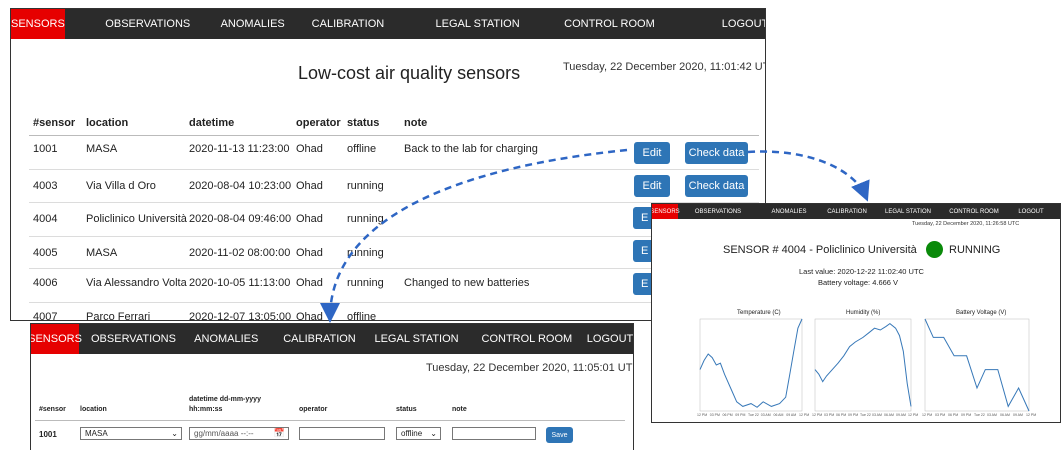 Image resolution: width=1061 pixels, height=450 pixels. What do you see at coordinates (118, 316) in the screenshot?
I see `cell-location: Parco Ferrari` at bounding box center [118, 316].